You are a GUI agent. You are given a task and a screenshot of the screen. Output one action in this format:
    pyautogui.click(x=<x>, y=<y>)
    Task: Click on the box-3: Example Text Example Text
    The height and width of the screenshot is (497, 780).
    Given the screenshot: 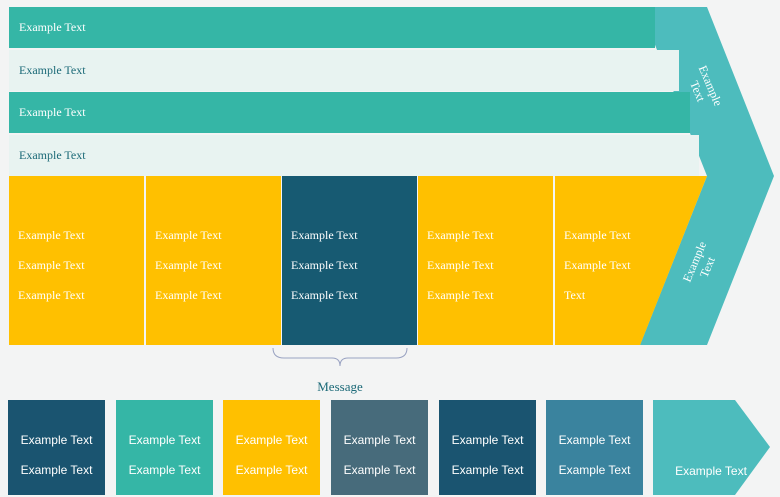 What is the action you would take?
    pyautogui.click(x=271, y=447)
    